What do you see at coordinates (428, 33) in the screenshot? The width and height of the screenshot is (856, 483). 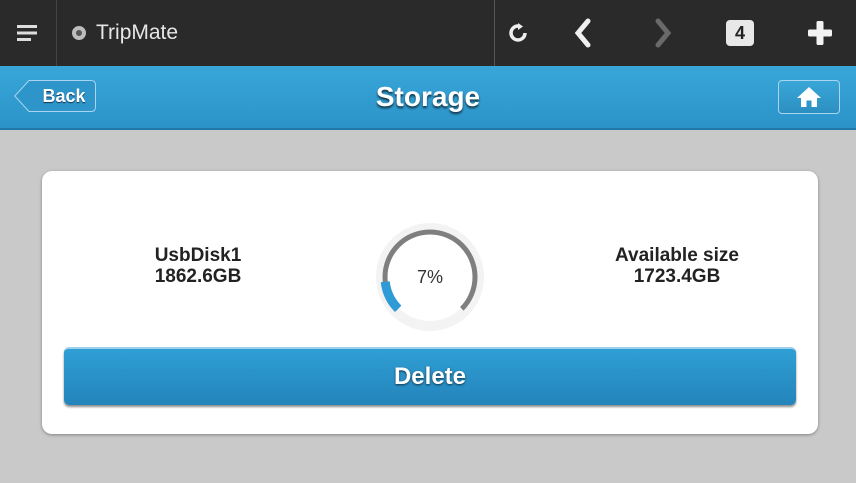 I see `top-bar: TripMate 4` at bounding box center [428, 33].